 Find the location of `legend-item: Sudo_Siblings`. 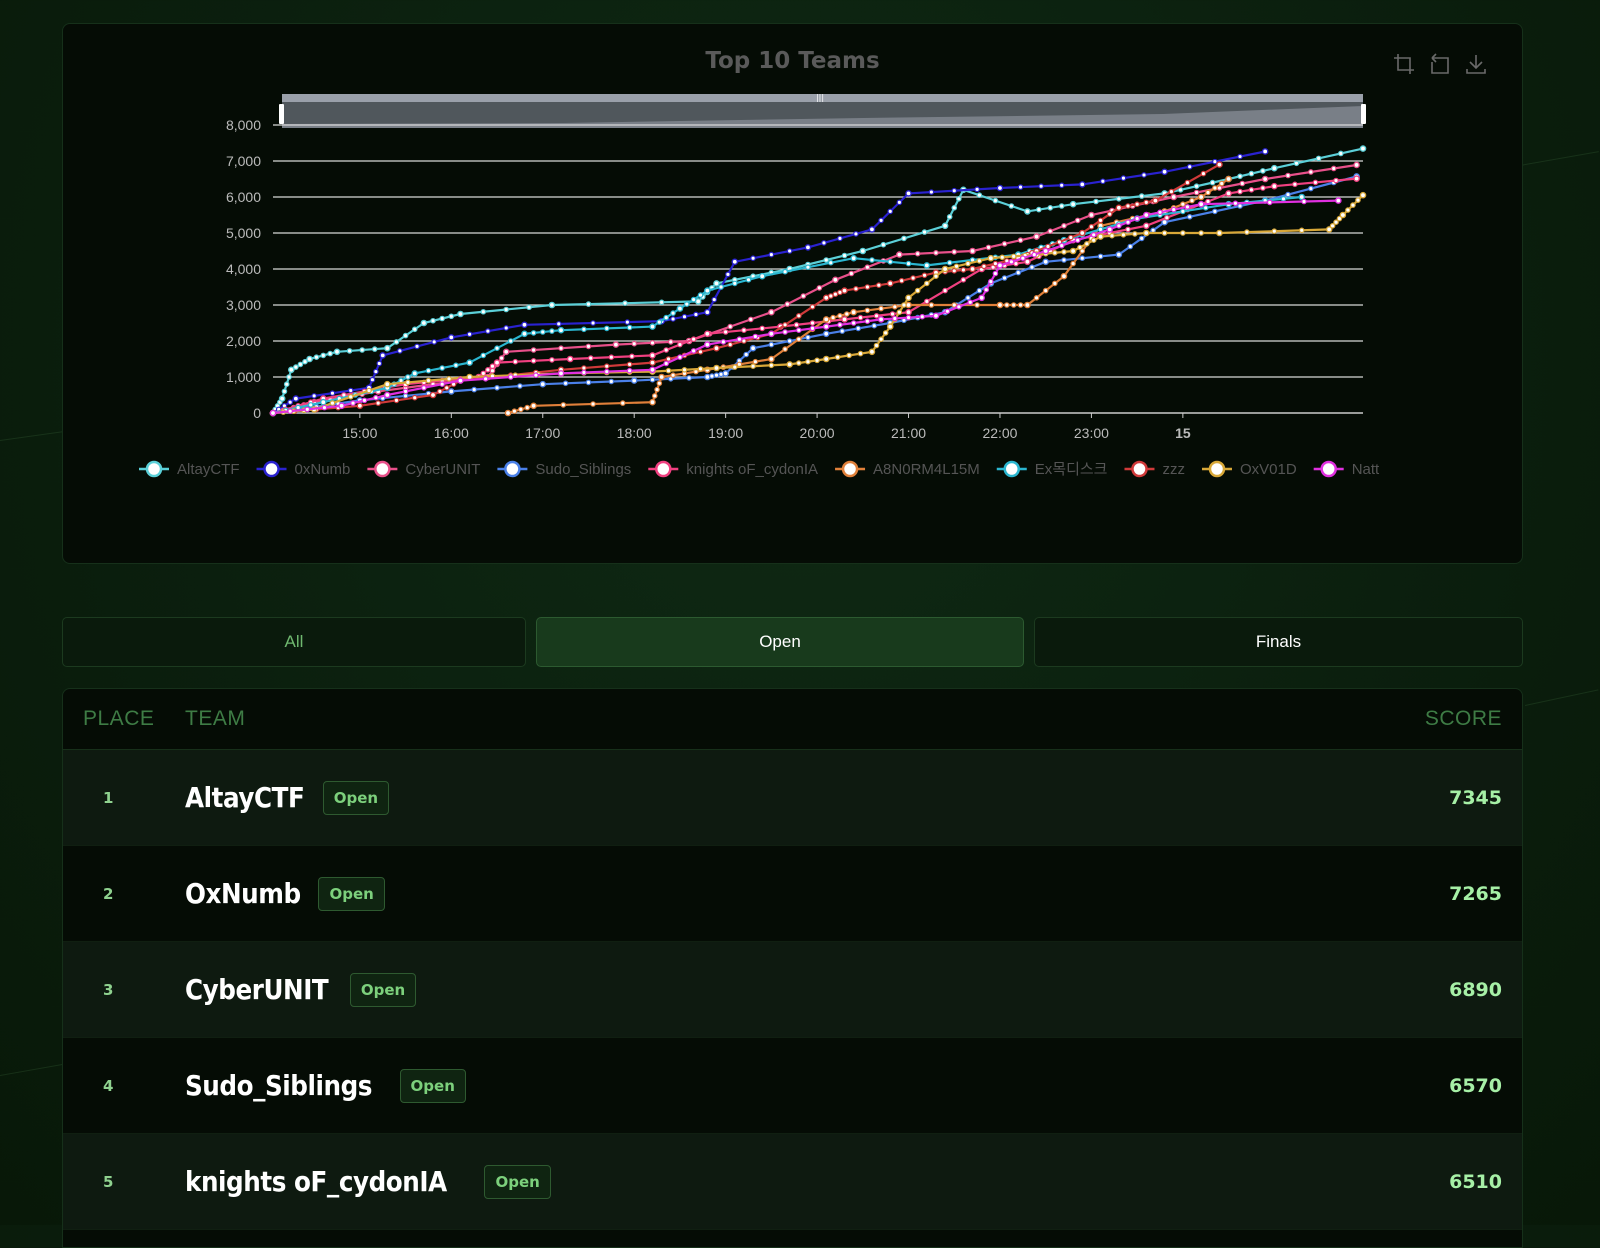

legend-item: Sudo_Siblings is located at coordinates (564, 469).